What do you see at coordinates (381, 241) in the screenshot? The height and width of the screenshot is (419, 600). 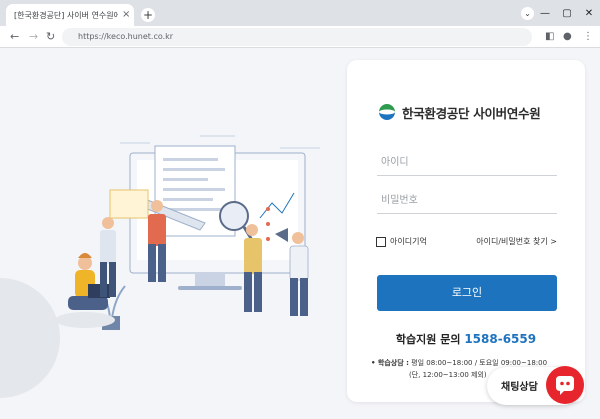 I see `remember-checkbox` at bounding box center [381, 241].